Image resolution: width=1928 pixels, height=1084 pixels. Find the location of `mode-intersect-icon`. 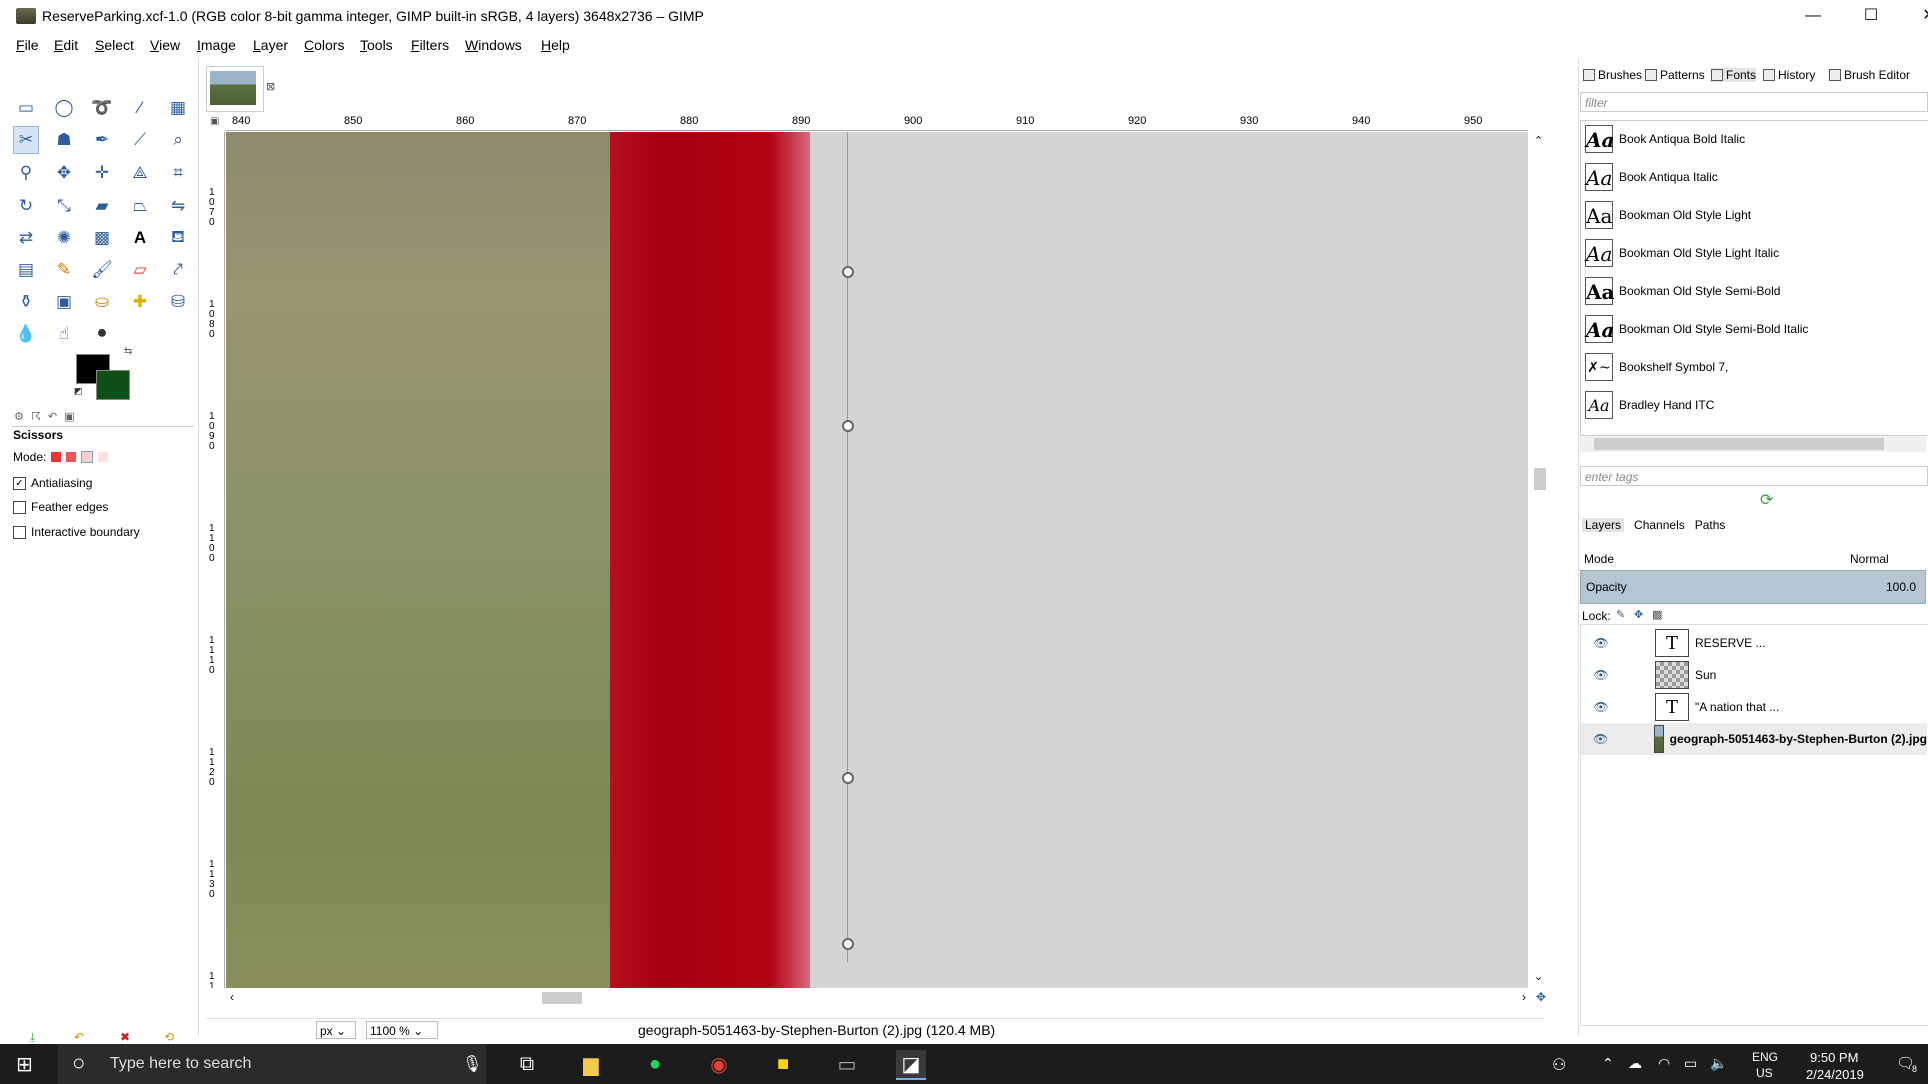

mode-intersect-icon is located at coordinates (103, 457).